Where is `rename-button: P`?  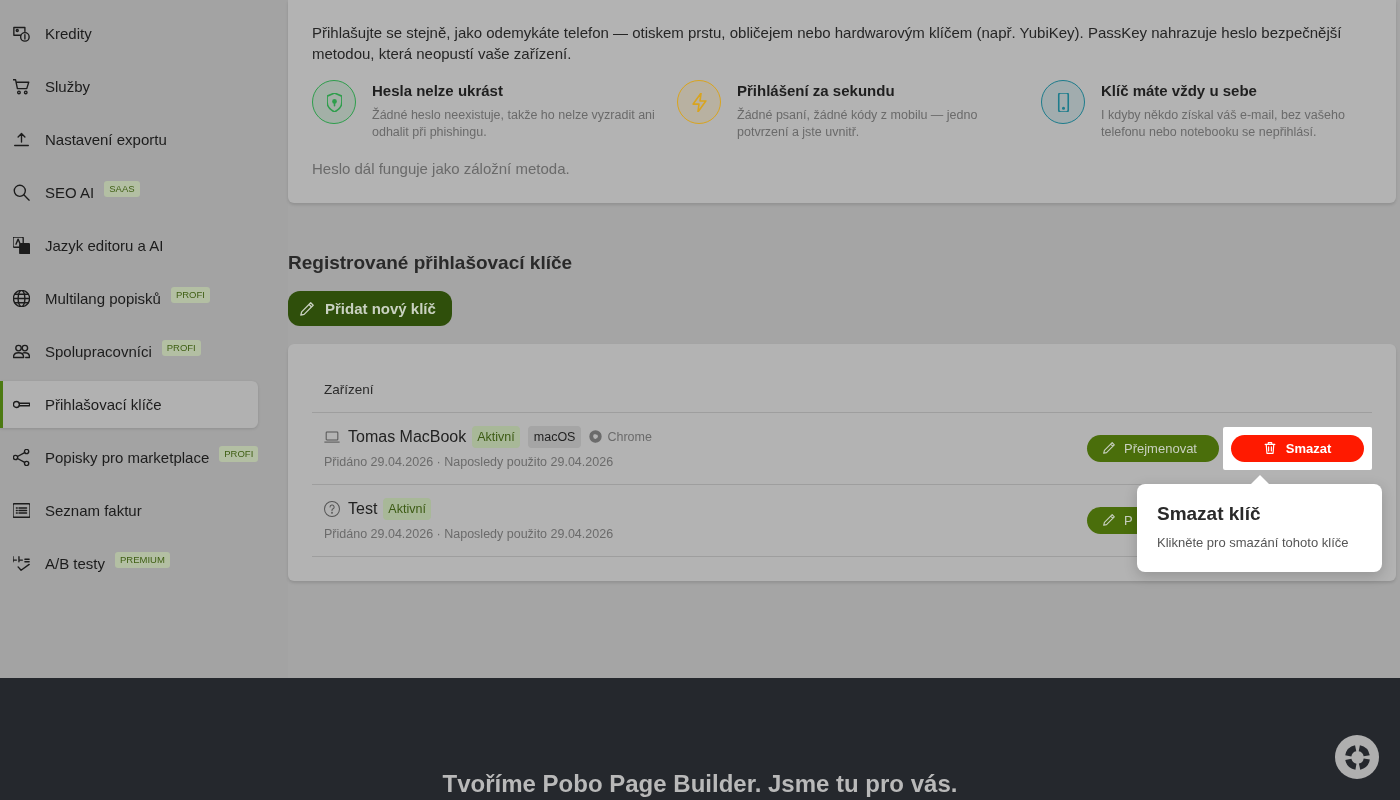
rename-button: P is located at coordinates (1112, 520).